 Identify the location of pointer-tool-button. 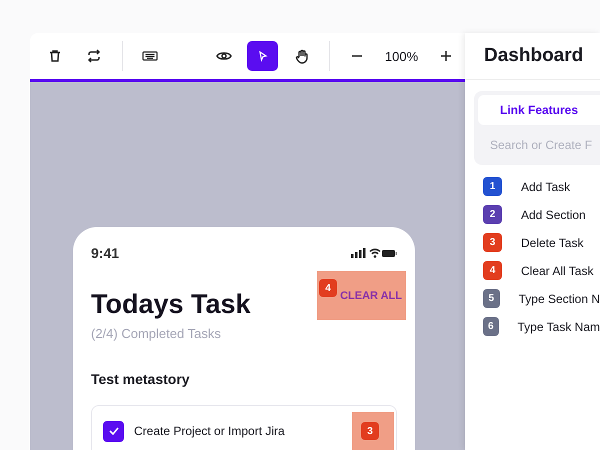
(262, 56).